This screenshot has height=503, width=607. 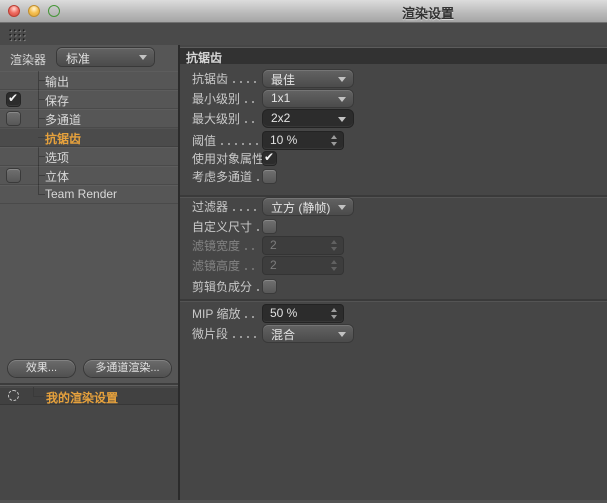 I want to click on setting-label: 最大级别, so click(x=216, y=119).